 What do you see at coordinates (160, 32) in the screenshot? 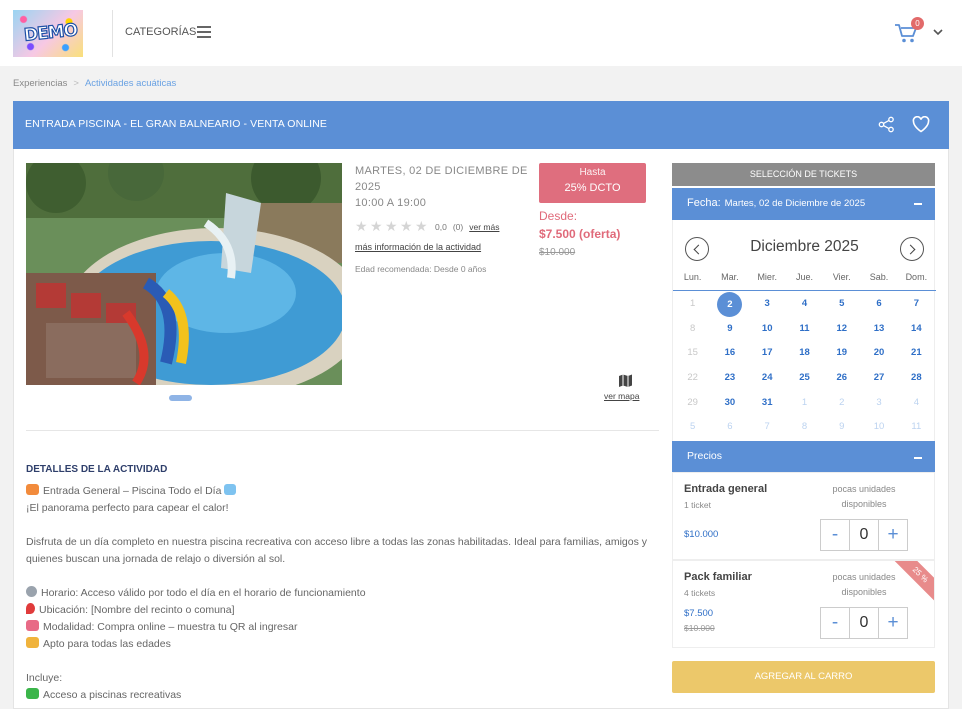
I see `categories-label: CATEGORÍAS` at bounding box center [160, 32].